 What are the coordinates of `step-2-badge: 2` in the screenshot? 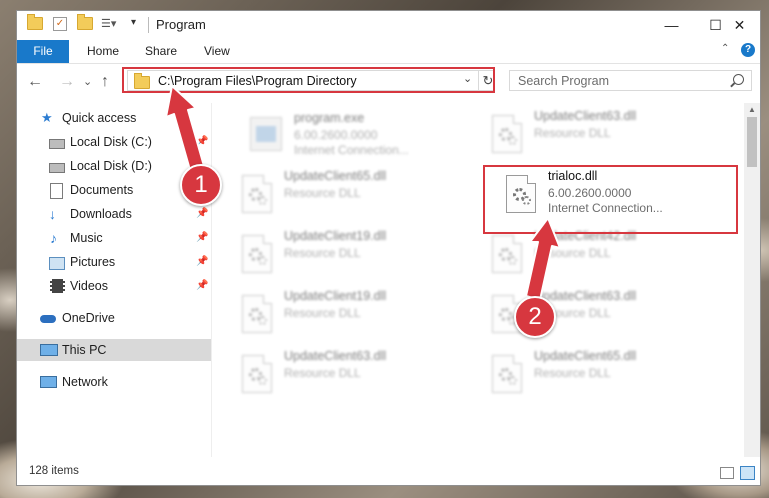 It's located at (535, 317).